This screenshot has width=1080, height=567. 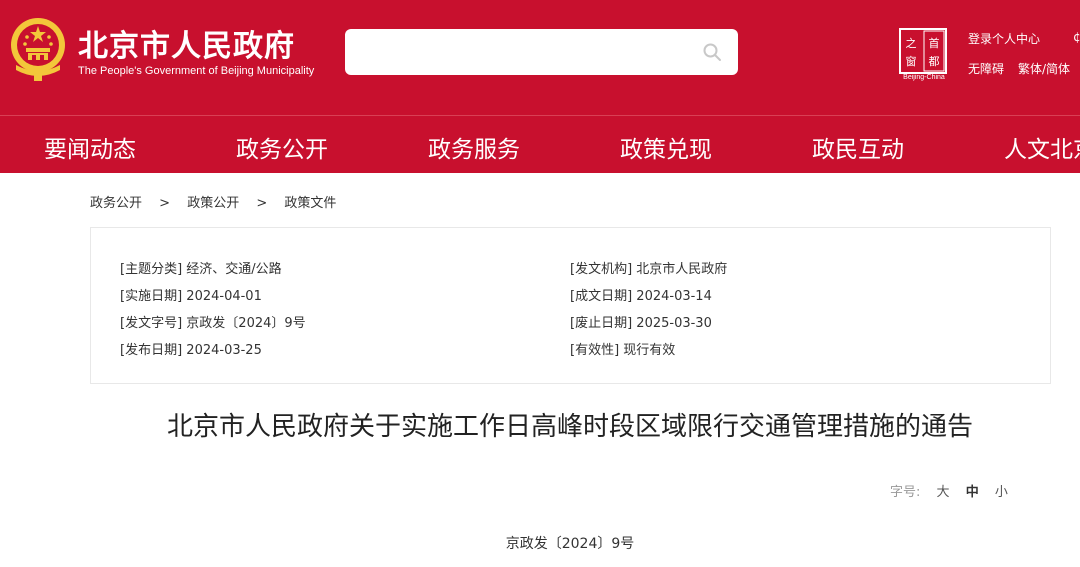 I want to click on info-value: 2024-04-01, so click(x=224, y=296).